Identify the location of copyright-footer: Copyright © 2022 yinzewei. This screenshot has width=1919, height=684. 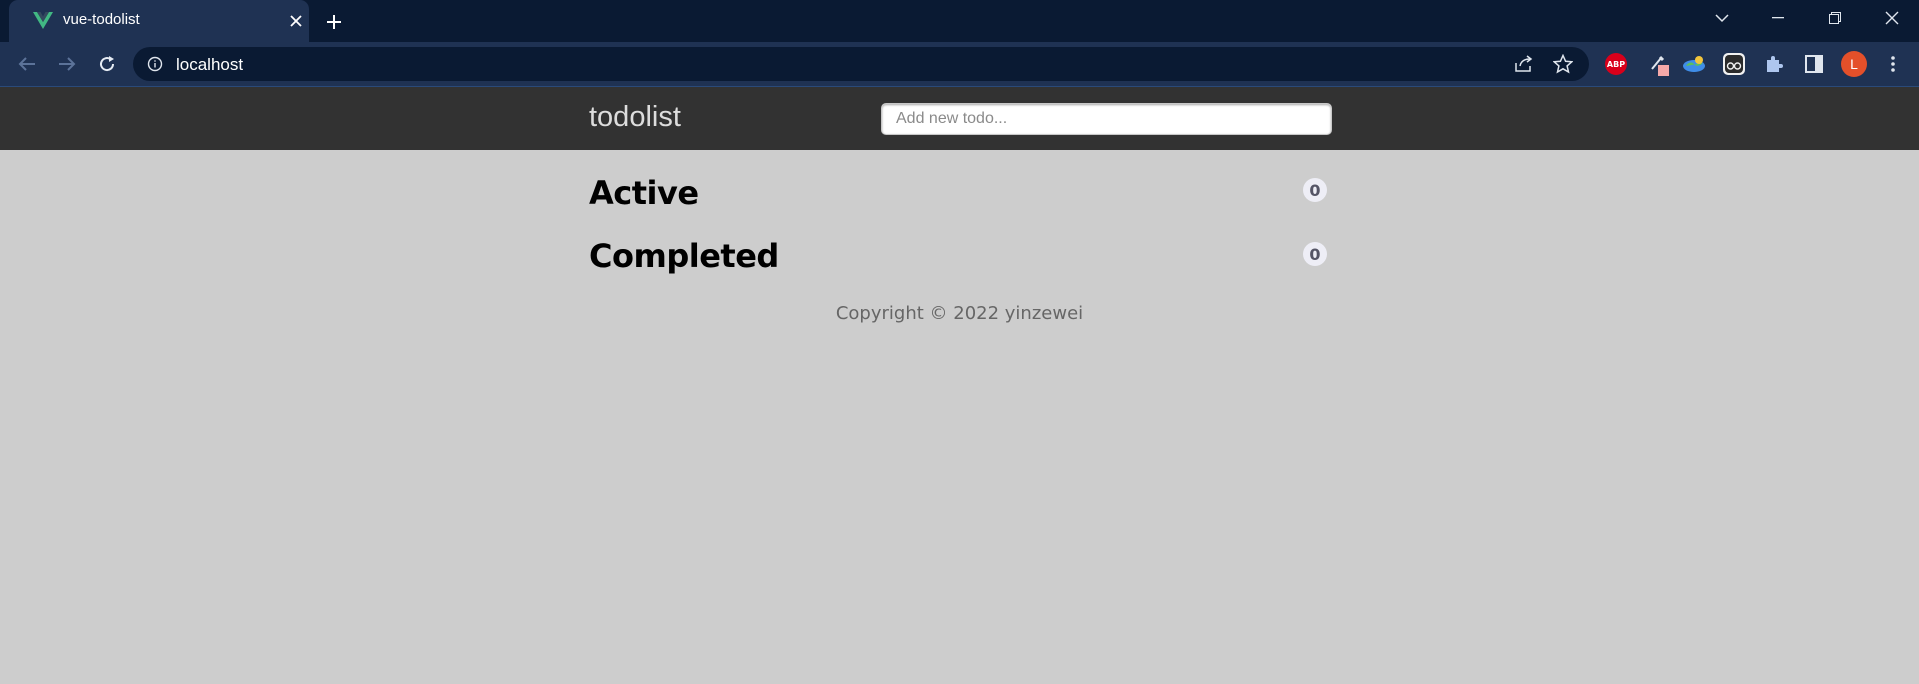
(959, 313).